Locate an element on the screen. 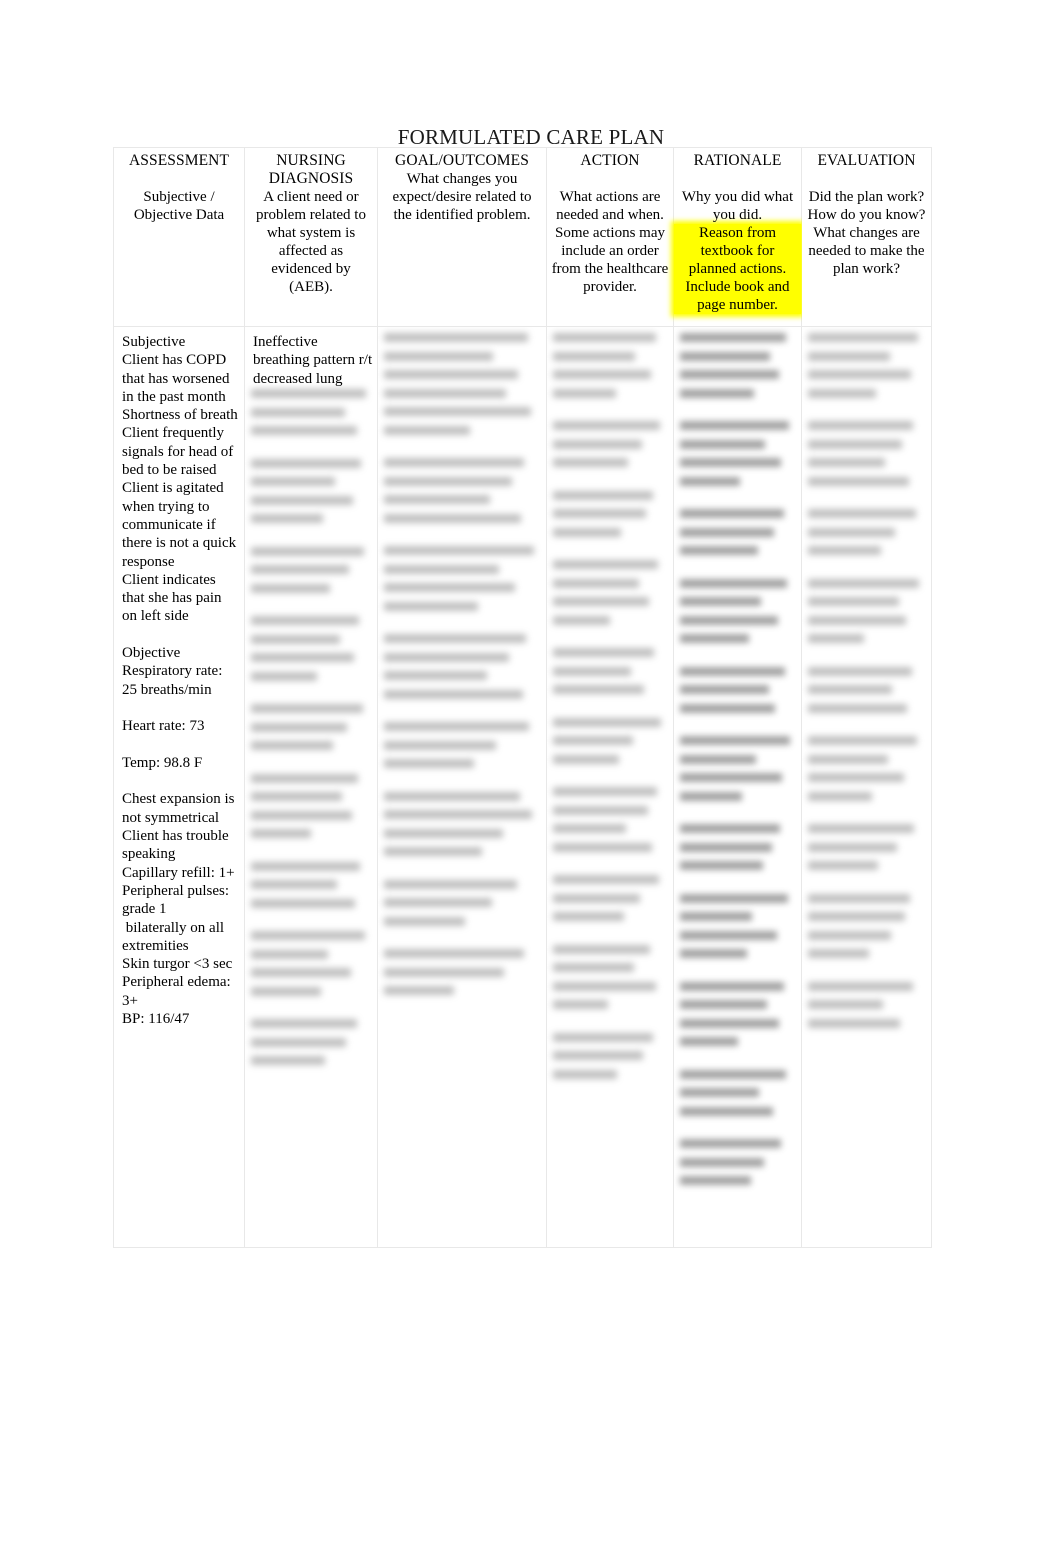  body-cell-evaluation is located at coordinates (866, 787).